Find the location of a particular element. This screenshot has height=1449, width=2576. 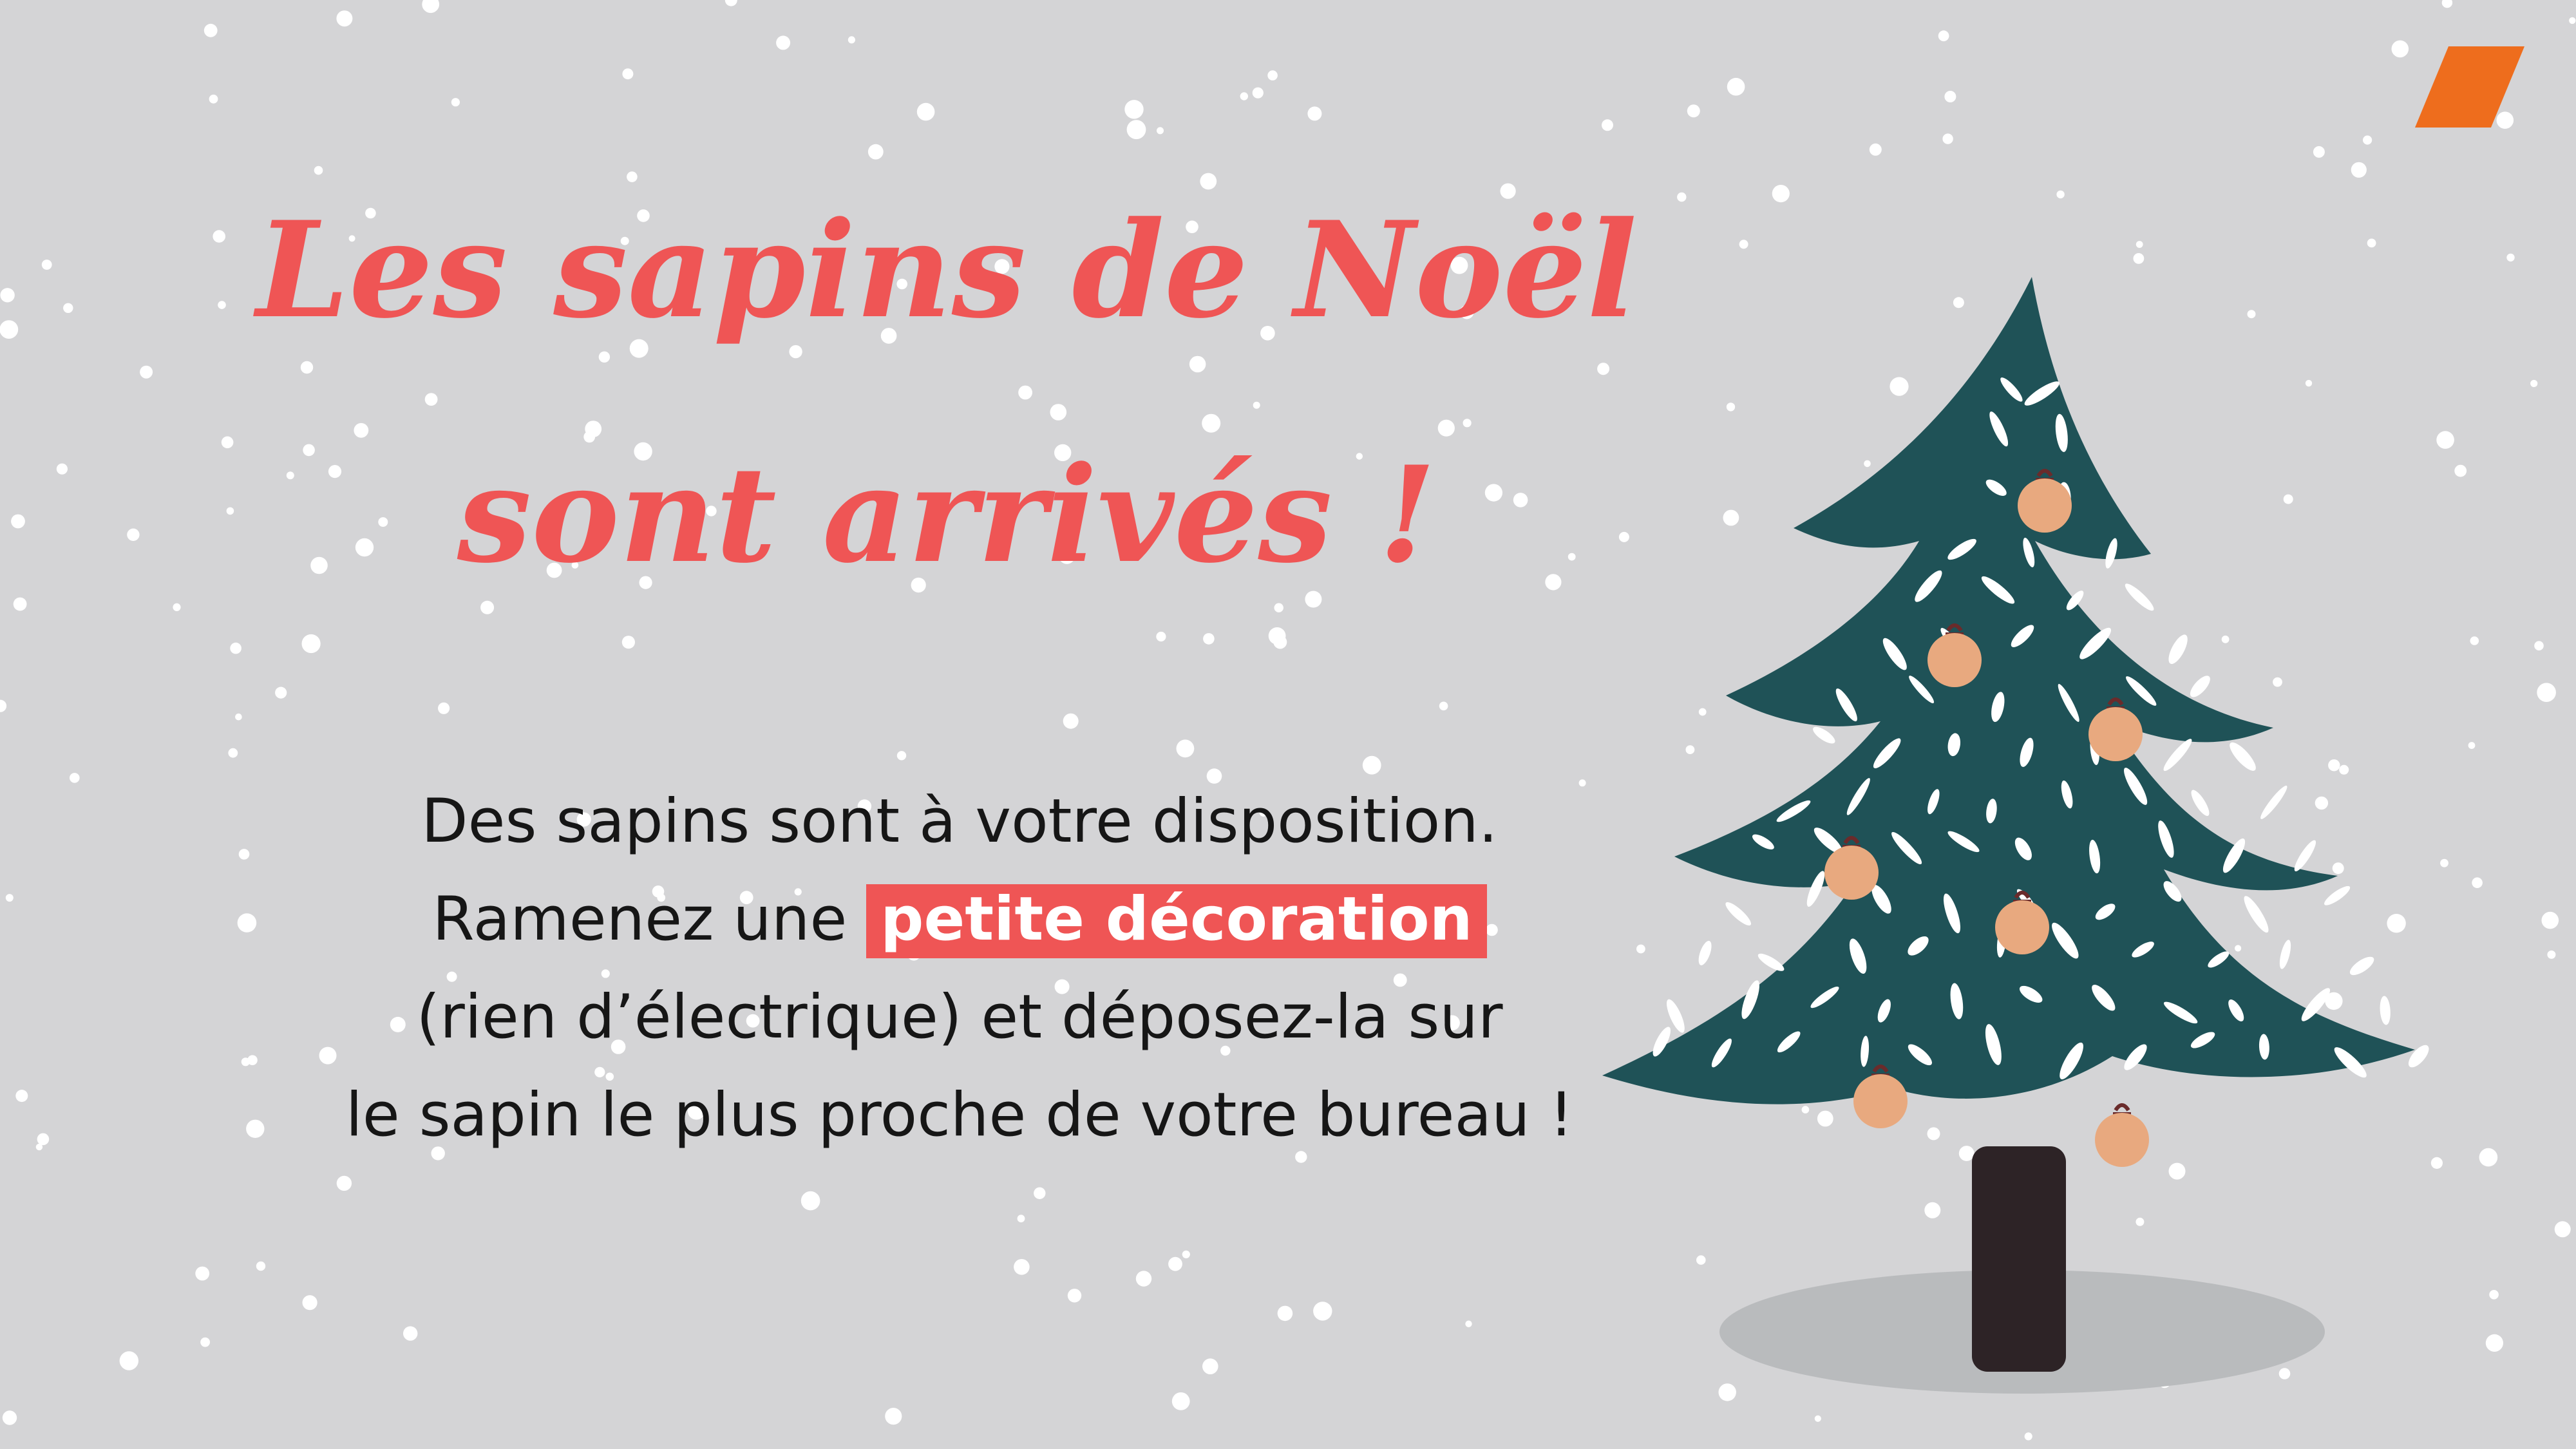

body-line-2-text: Ramenez une is located at coordinates (650, 919).